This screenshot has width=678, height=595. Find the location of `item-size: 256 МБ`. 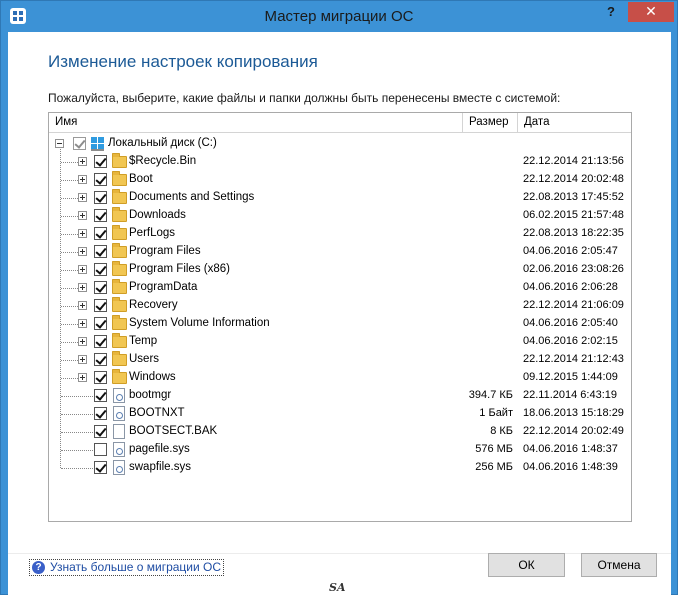

item-size: 256 МБ is located at coordinates (494, 467).